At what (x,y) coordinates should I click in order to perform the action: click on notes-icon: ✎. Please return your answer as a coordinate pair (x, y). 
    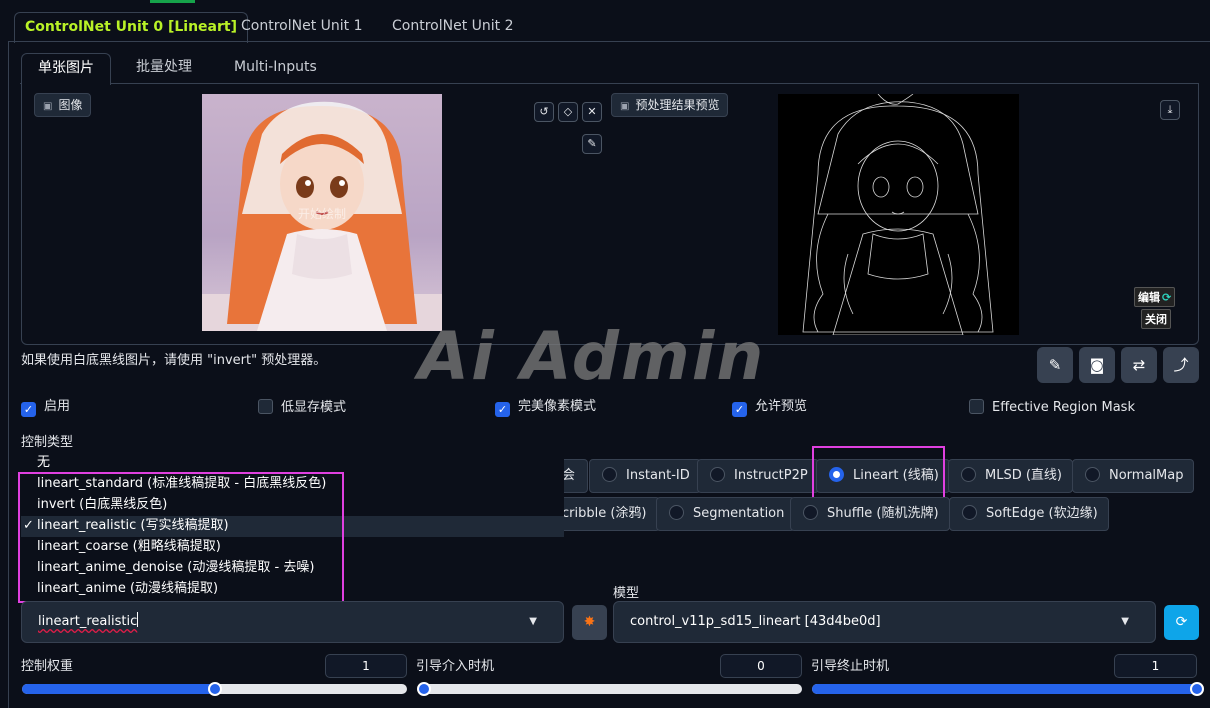
    Looking at the image, I should click on (1055, 365).